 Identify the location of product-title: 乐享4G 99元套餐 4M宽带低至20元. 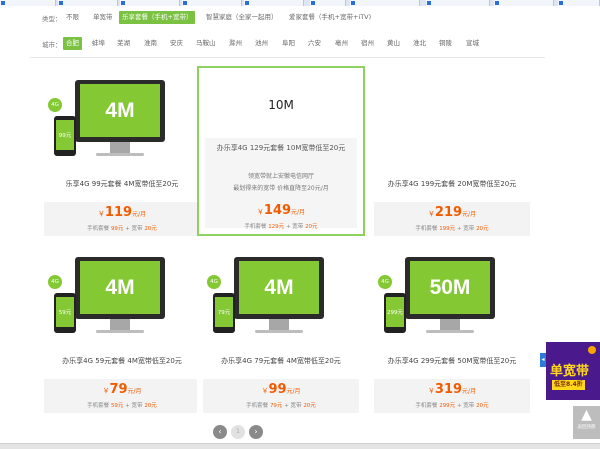
(122, 184).